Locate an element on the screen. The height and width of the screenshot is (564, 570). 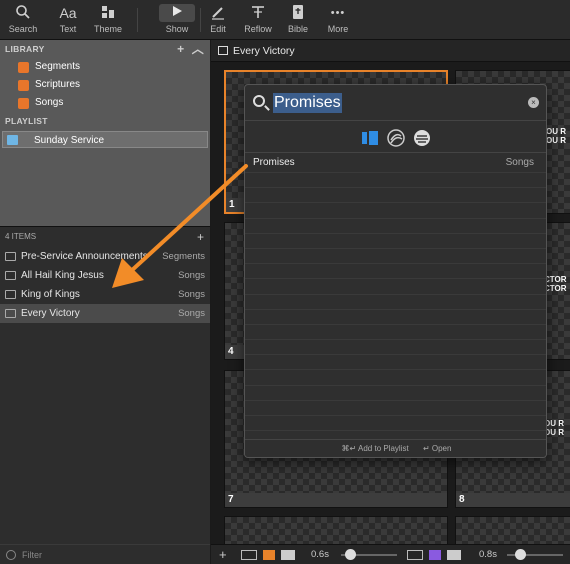
list-item: Pre-Service Announcements Segments is located at coordinates (105, 256).